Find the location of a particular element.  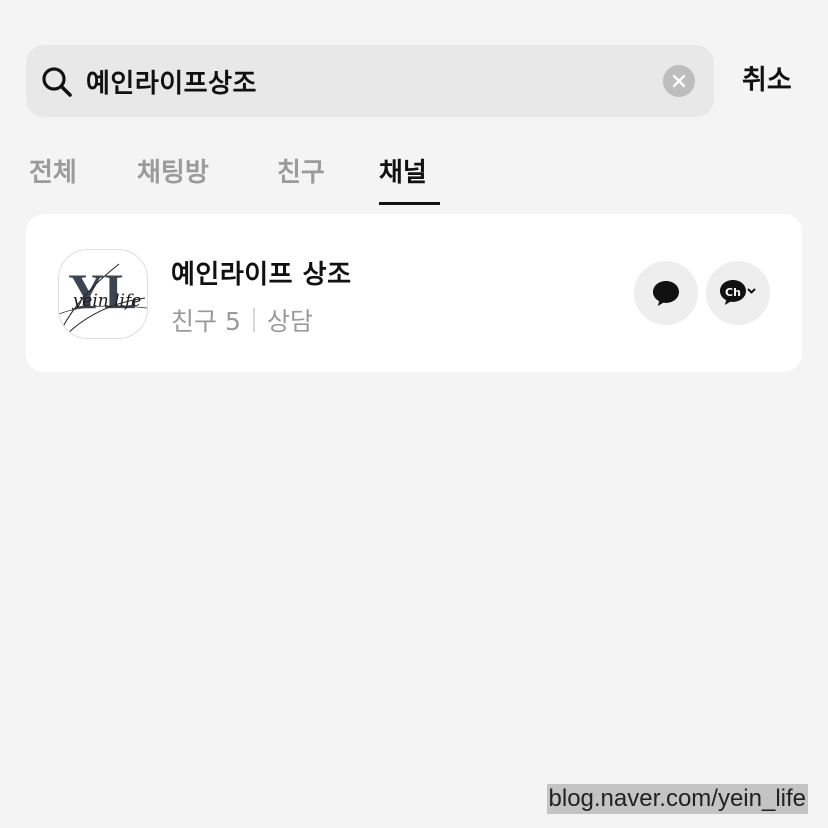

channel-add-icon: Ch is located at coordinates (738, 292).